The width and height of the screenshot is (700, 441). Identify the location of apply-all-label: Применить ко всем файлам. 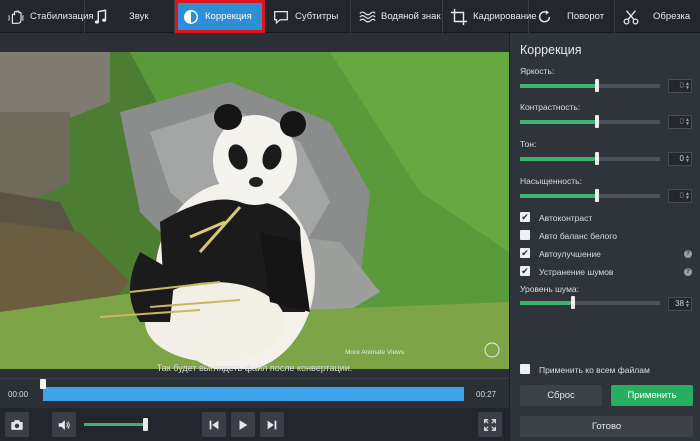
(594, 370).